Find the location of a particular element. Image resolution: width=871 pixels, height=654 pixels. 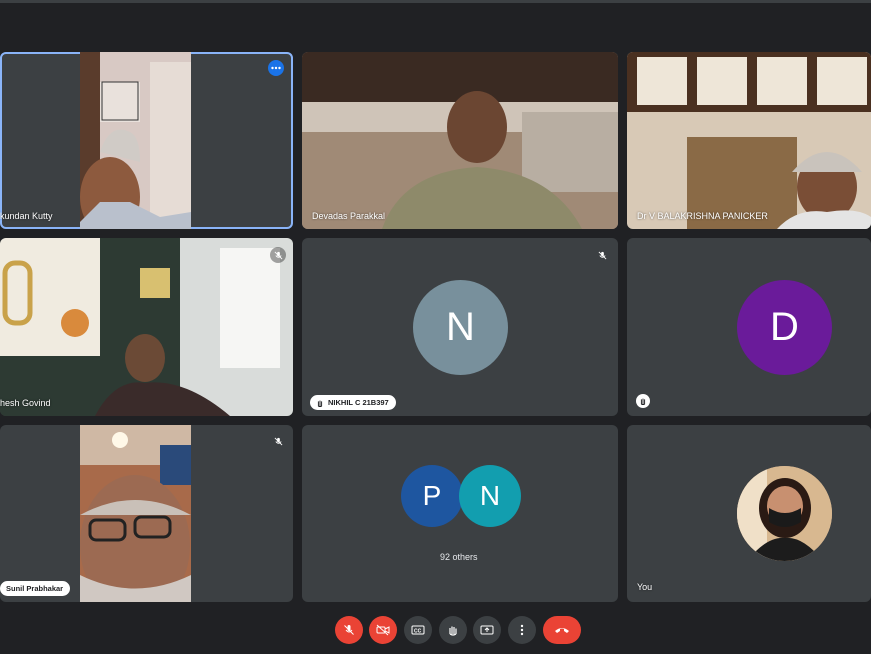

others-tile: P N 92 others is located at coordinates (460, 513).